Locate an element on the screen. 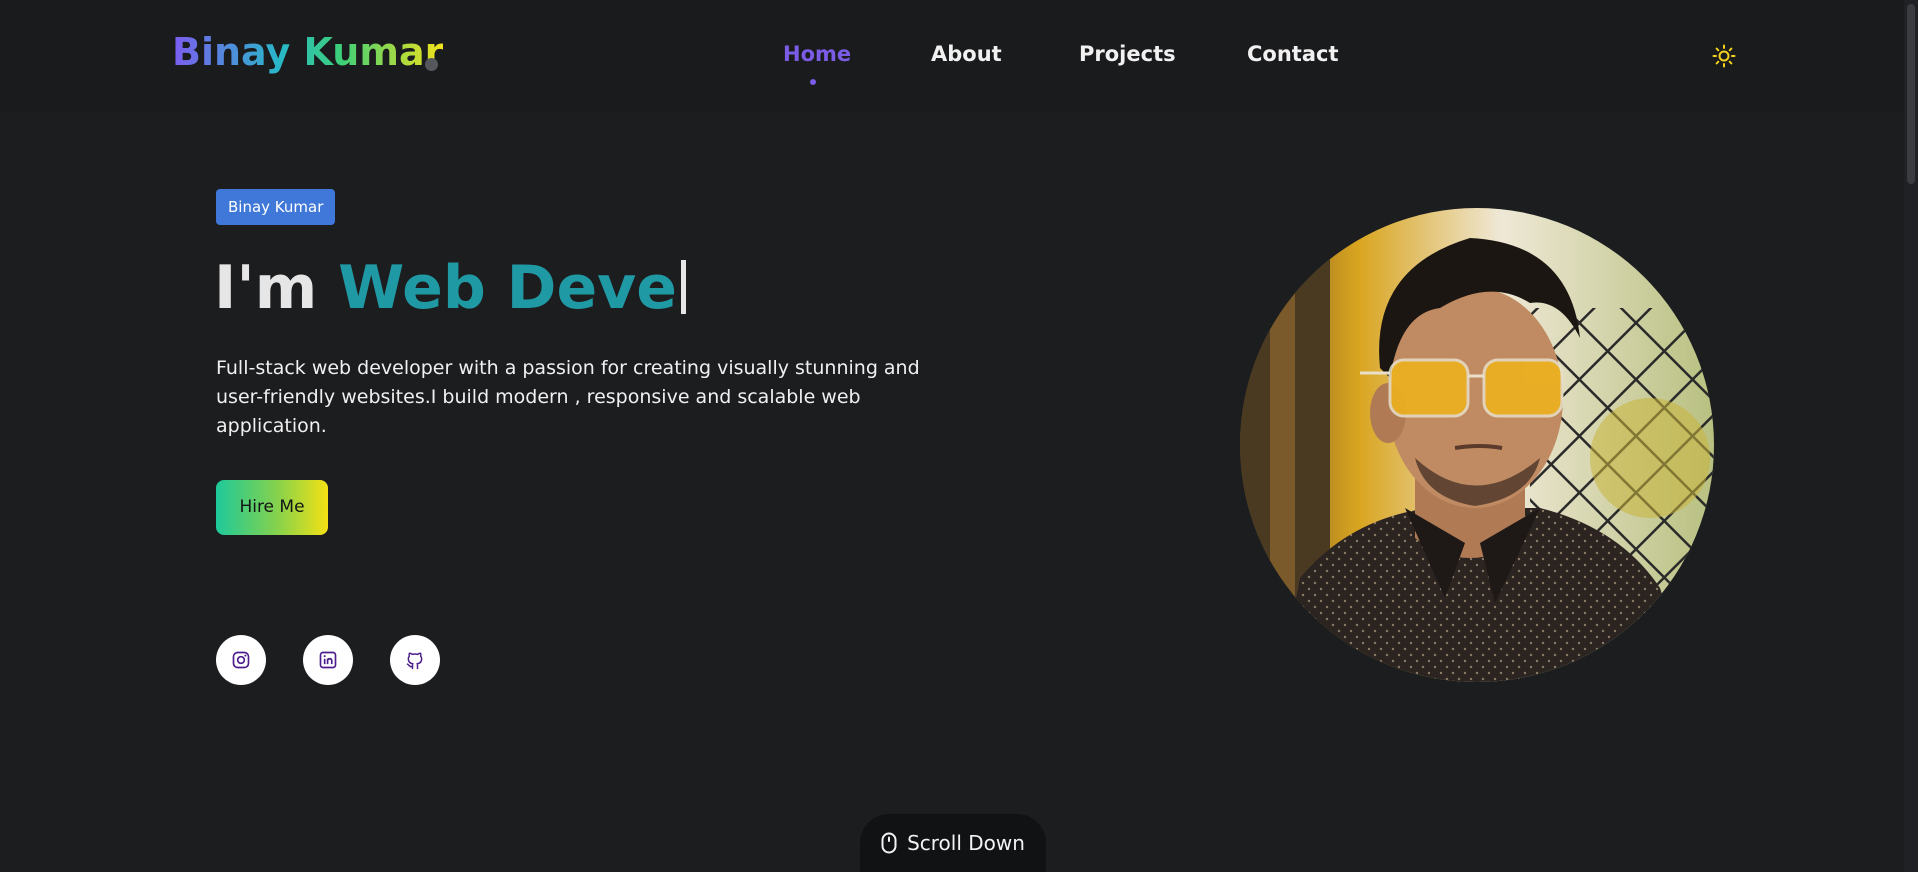 Image resolution: width=1918 pixels, height=872 pixels. instagram-link is located at coordinates (241, 660).